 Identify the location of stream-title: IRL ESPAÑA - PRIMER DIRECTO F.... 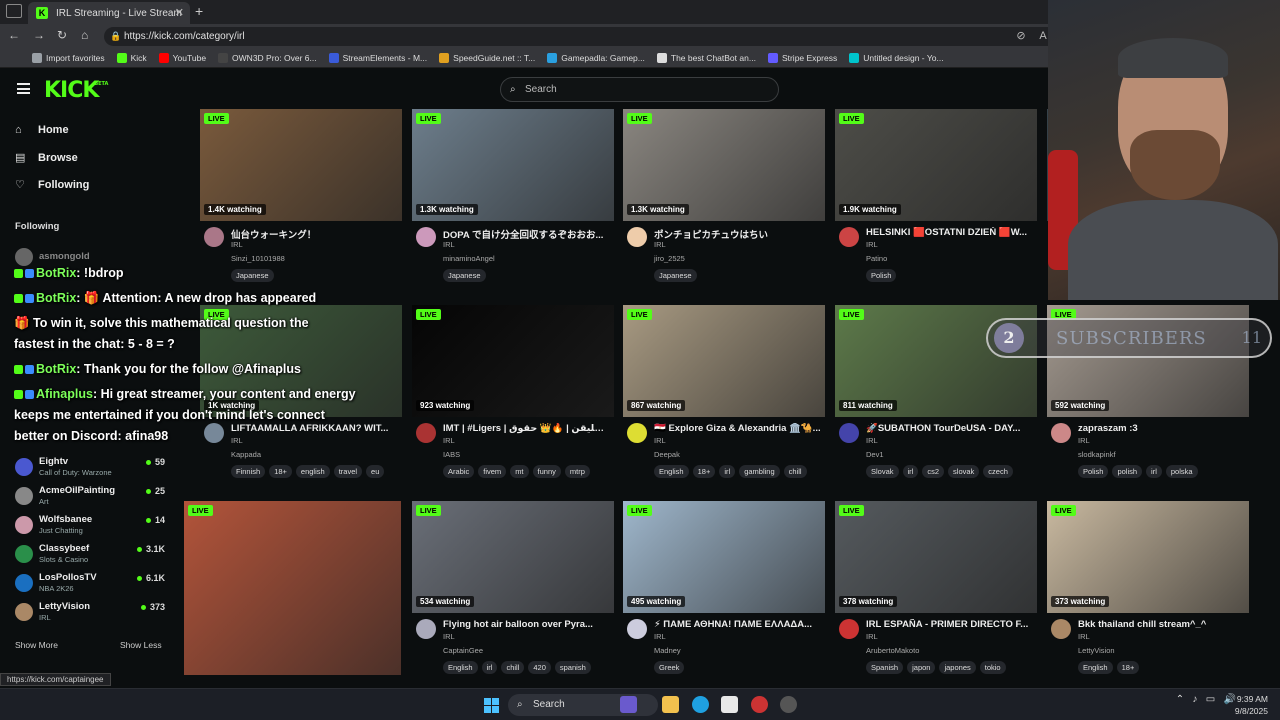
(951, 624).